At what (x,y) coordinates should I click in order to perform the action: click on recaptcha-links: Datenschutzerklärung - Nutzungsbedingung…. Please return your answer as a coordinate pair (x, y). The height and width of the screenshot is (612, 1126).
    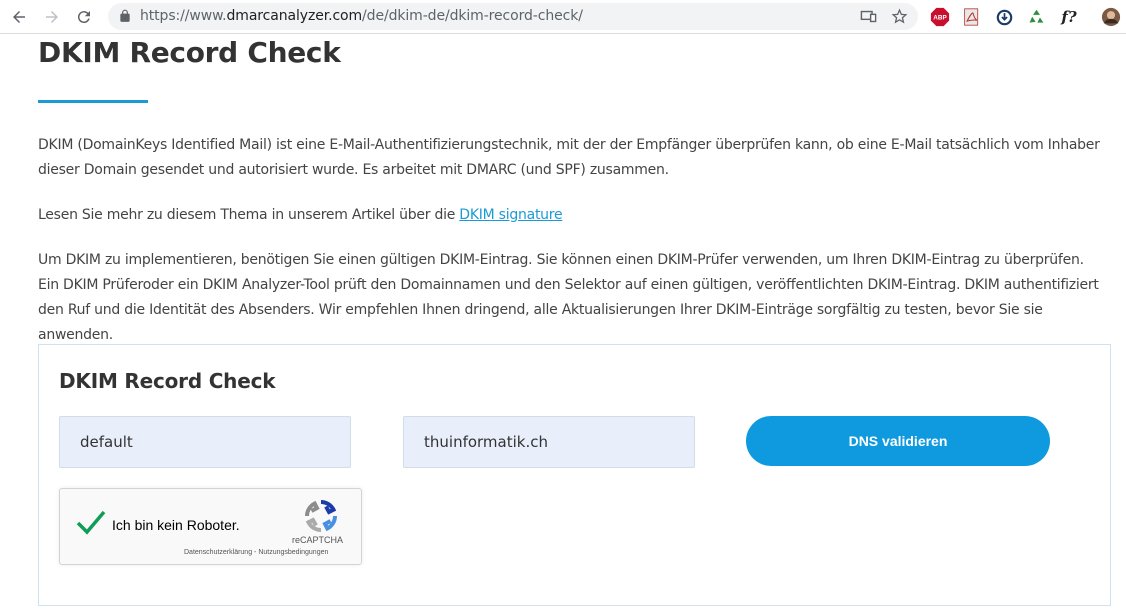
    Looking at the image, I should click on (256, 552).